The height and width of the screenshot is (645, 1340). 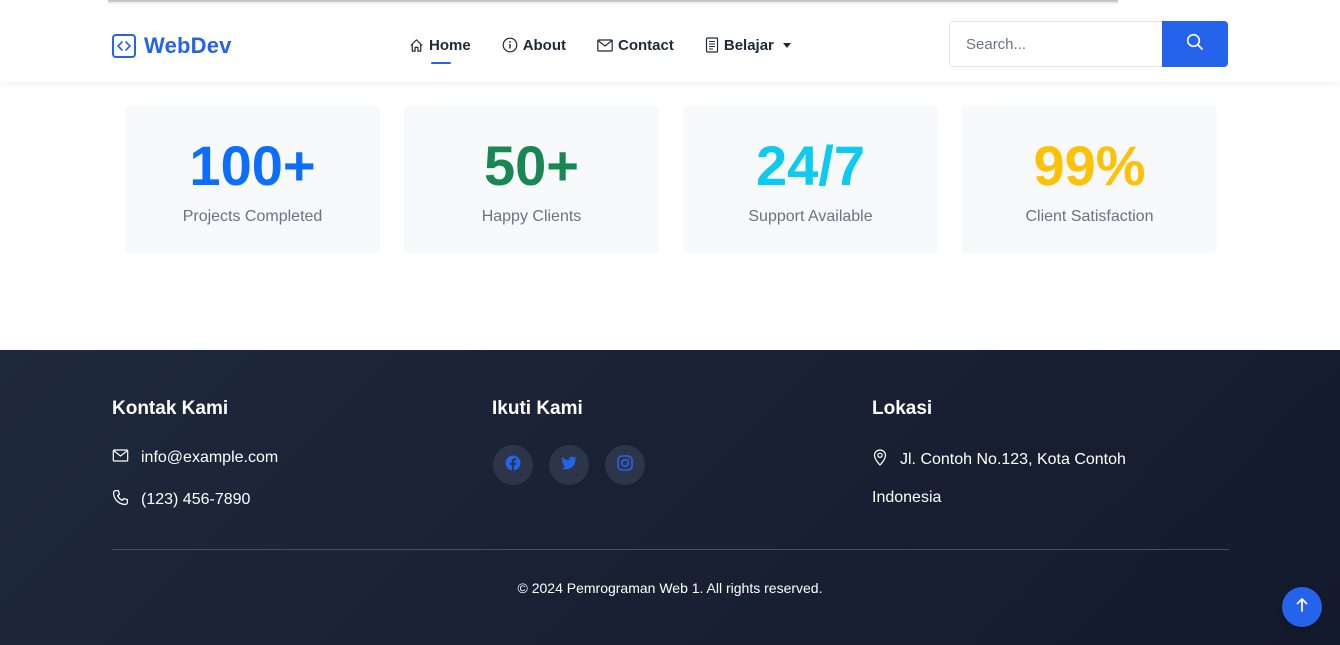 I want to click on stat-value: 99%, so click(x=1089, y=165).